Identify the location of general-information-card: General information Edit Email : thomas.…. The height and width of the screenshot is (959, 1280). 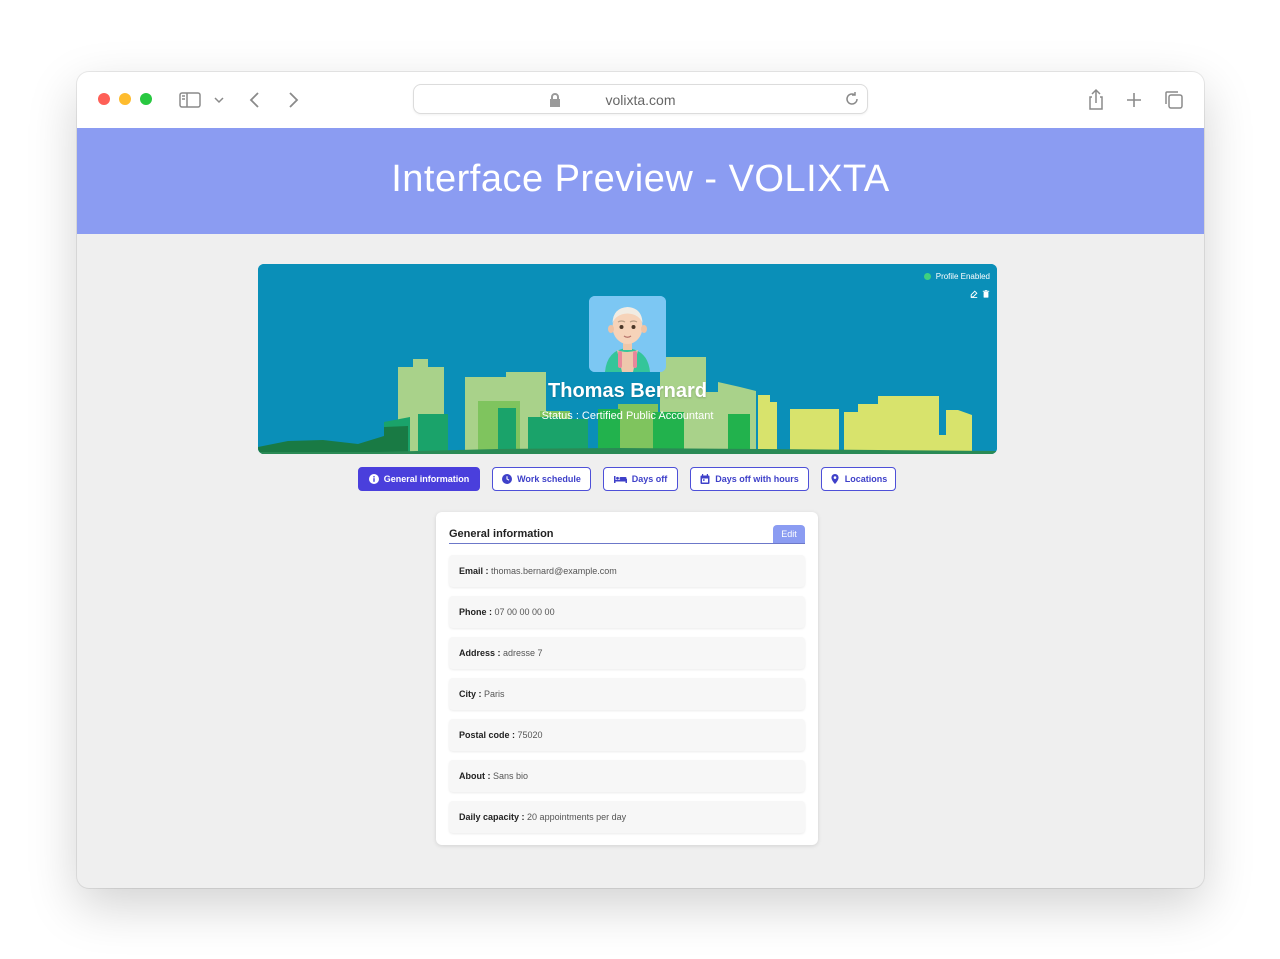
(627, 678).